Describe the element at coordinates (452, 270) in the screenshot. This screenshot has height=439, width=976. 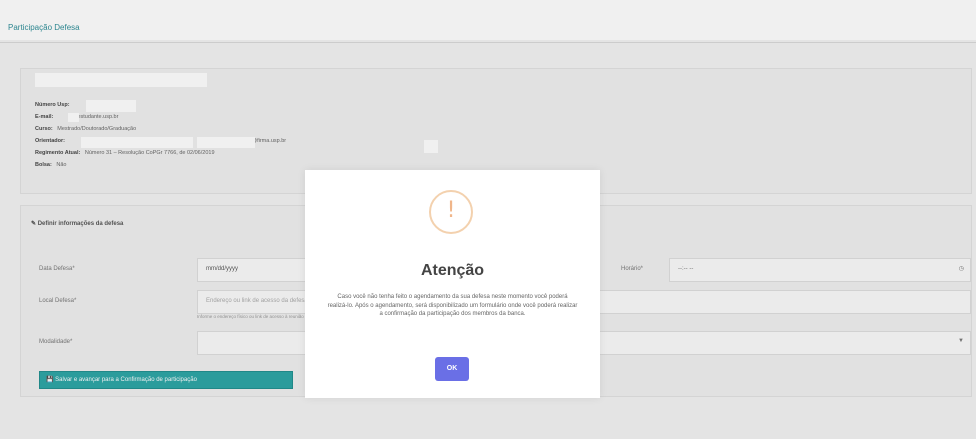
I see `modal-title: Atenção` at that location.